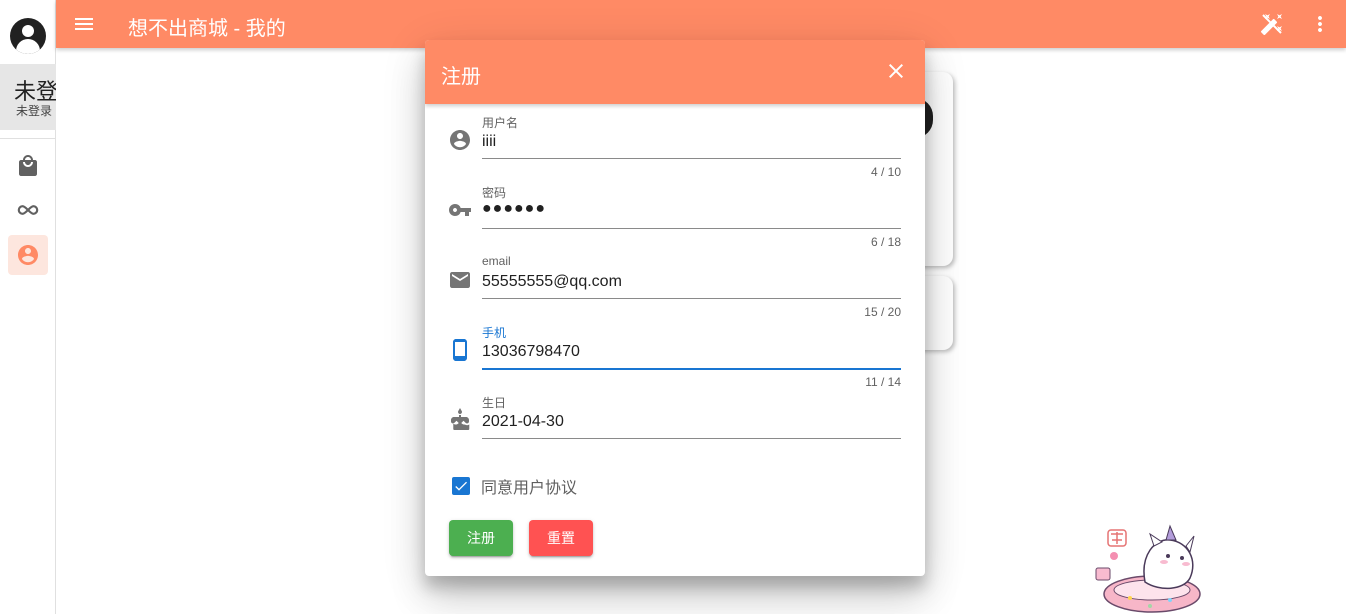 This screenshot has width=1346, height=614. I want to click on email-field: email 15 / 20, so click(675, 282).